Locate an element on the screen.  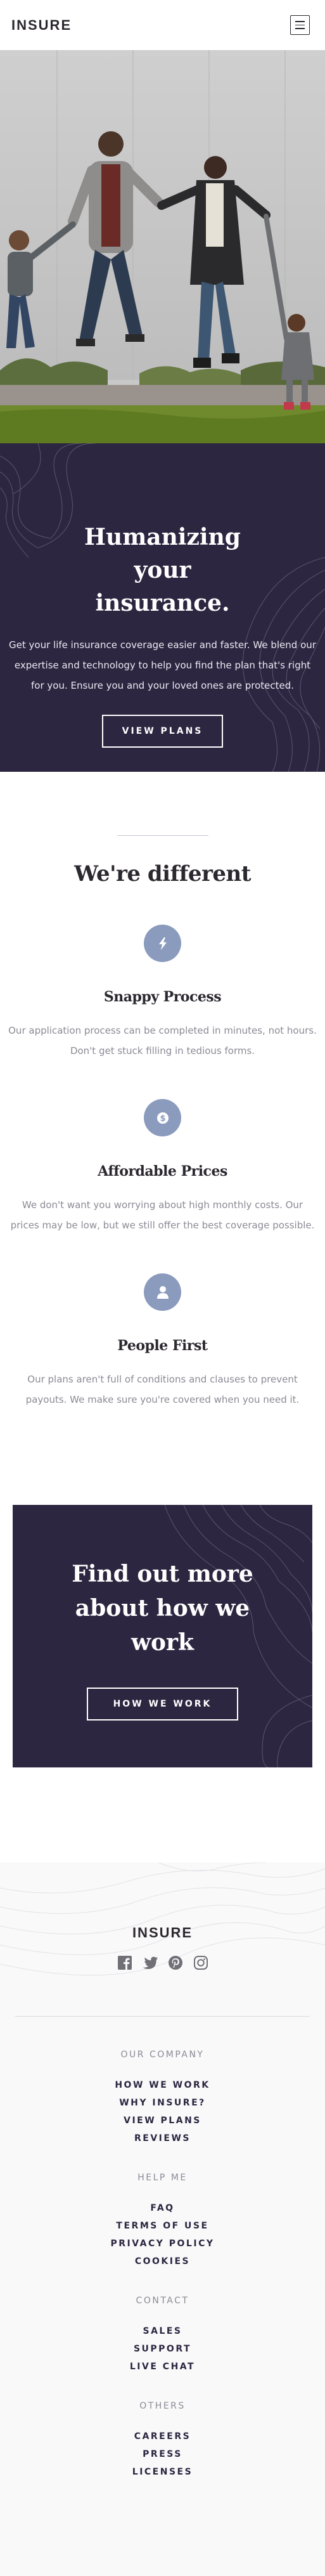
footer-heading: HELP ME is located at coordinates (162, 2178).